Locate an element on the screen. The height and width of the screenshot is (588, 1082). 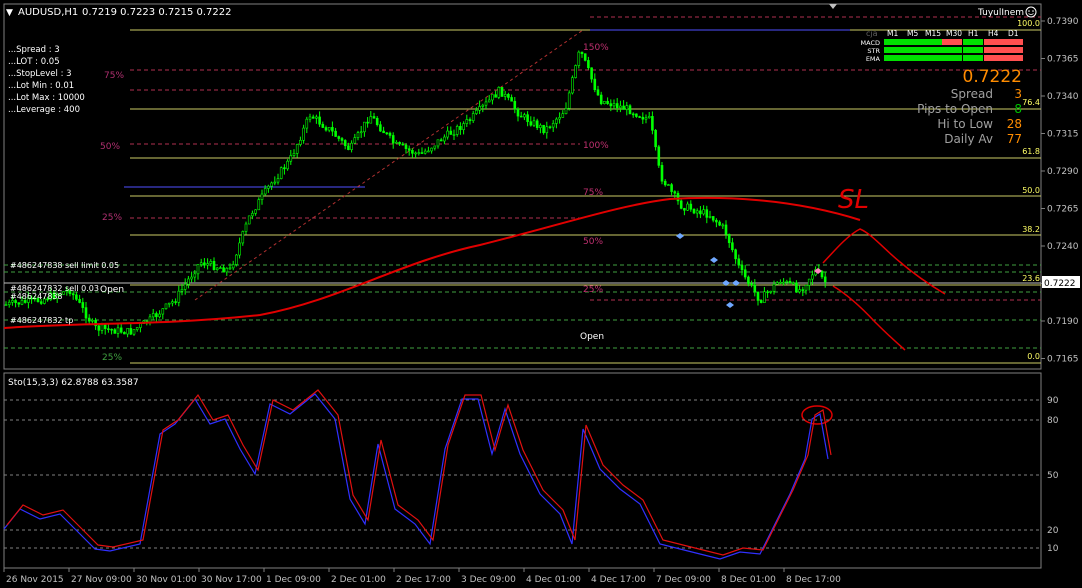
order-label: #486247838 is located at coordinates (36, 296).